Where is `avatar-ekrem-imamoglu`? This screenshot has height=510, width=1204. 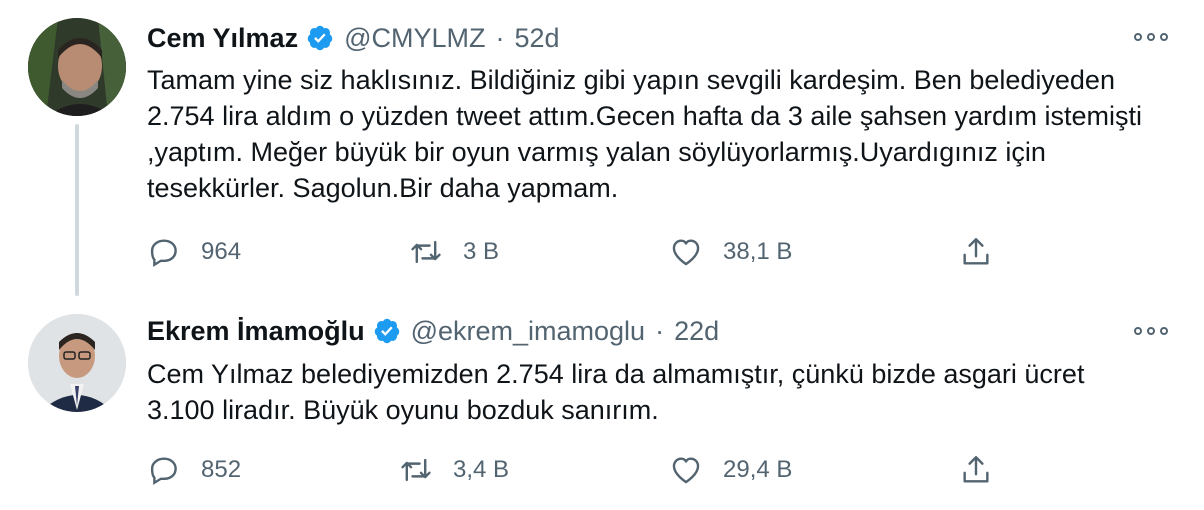 avatar-ekrem-imamoglu is located at coordinates (77, 363).